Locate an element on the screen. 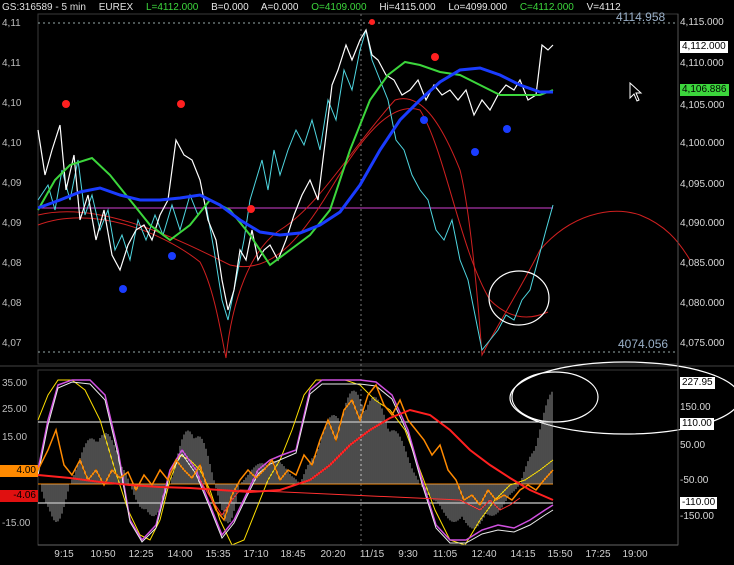 The width and height of the screenshot is (734, 565). time-axis-label: 14:15 is located at coordinates (523, 554).